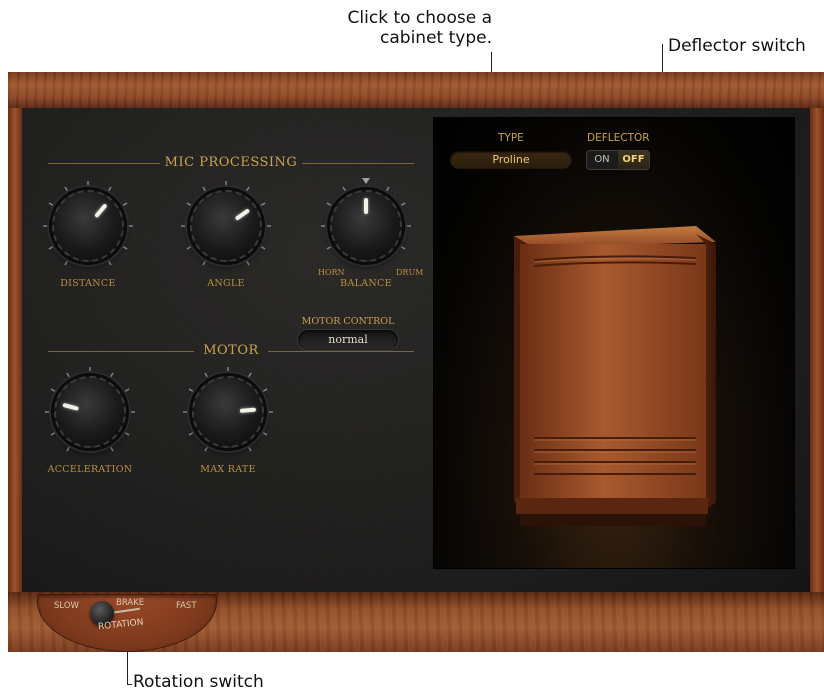  Describe the element at coordinates (231, 163) in the screenshot. I see `mic-processing-header: MIC PROCESSING` at that location.